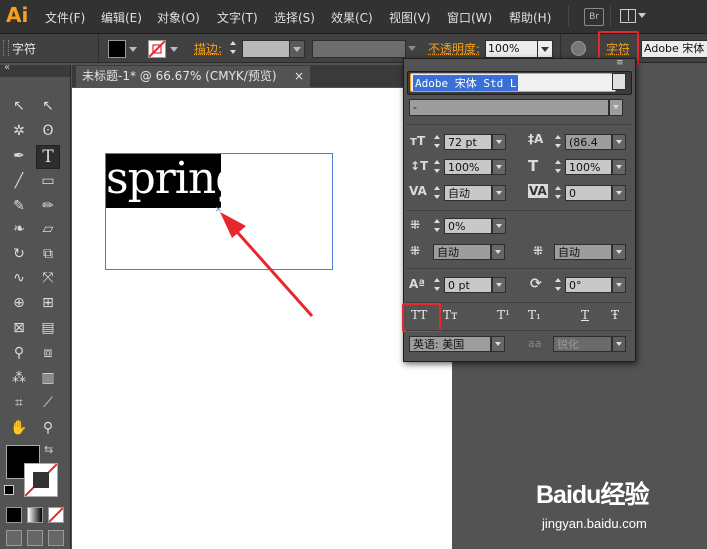  I want to click on rectangle-tool-icon: ▭, so click(48, 181).